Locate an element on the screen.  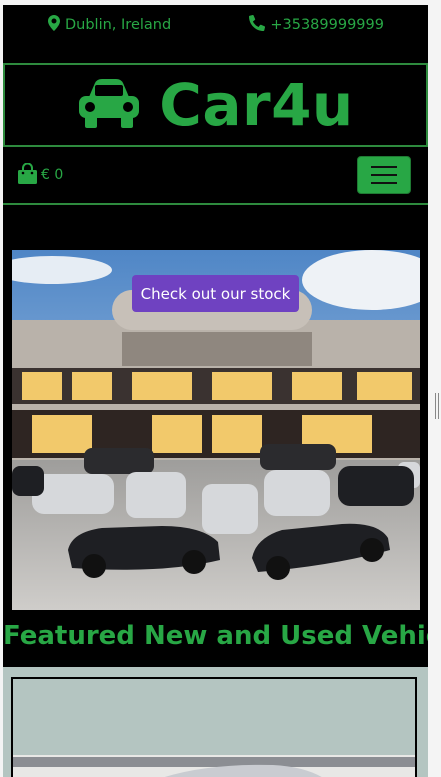
resize-handle is located at coordinates (437, 406).